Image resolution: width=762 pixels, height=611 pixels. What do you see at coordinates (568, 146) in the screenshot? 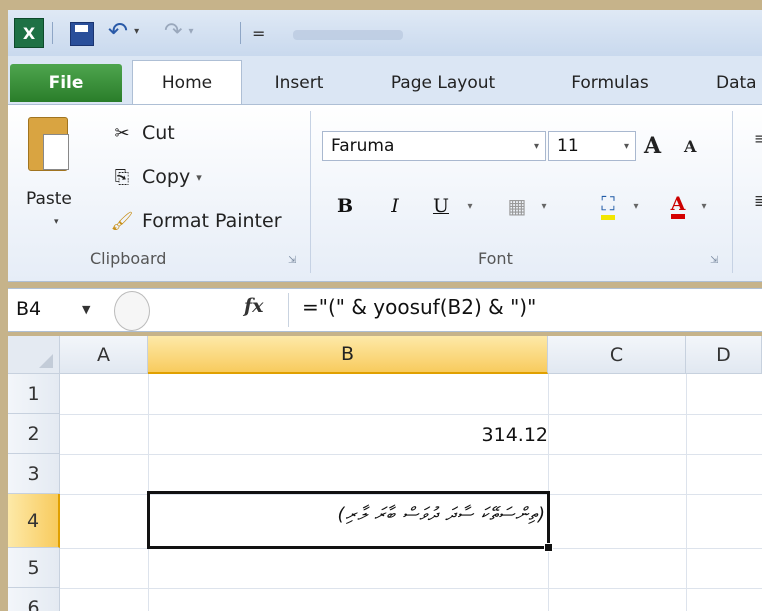
I see `font-size-value: 11` at bounding box center [568, 146].